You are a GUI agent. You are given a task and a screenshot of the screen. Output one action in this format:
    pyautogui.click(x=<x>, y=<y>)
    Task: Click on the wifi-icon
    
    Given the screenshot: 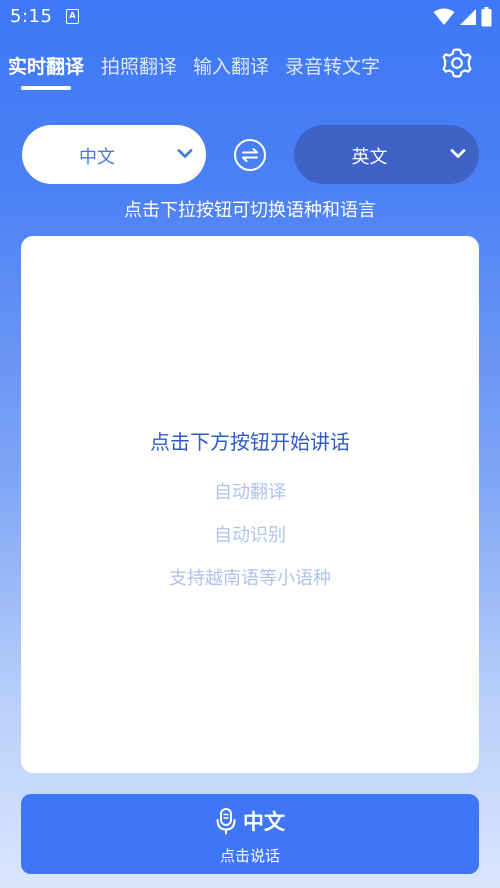 What is the action you would take?
    pyautogui.click(x=444, y=16)
    